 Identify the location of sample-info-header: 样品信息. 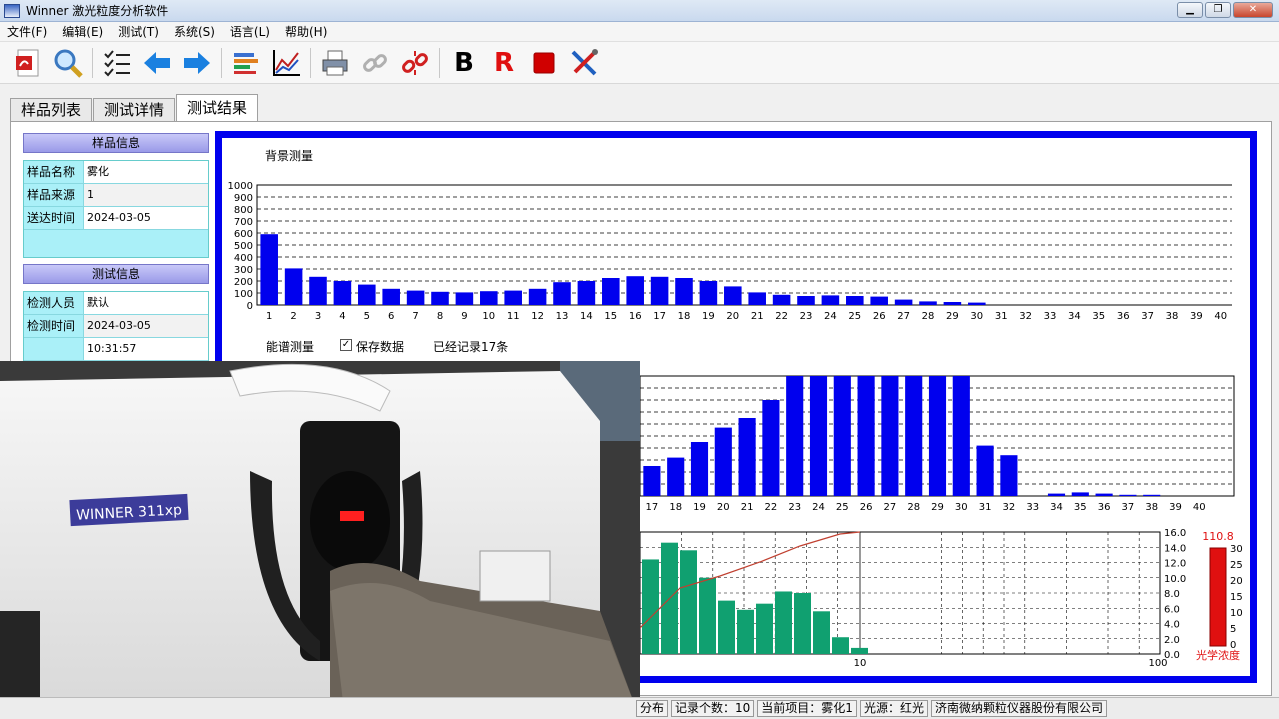
(116, 143).